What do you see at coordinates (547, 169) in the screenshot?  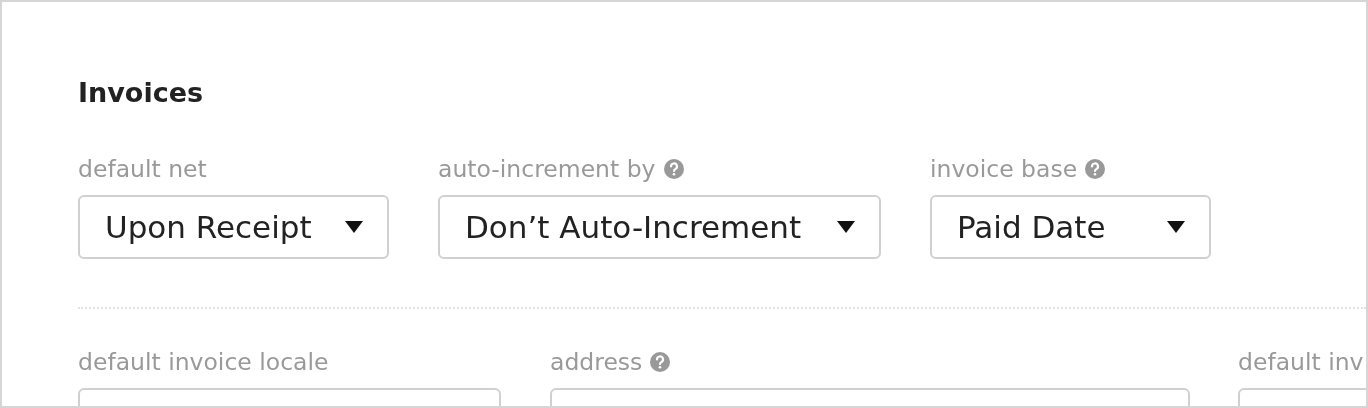 I see `field-label: auto-increment by` at bounding box center [547, 169].